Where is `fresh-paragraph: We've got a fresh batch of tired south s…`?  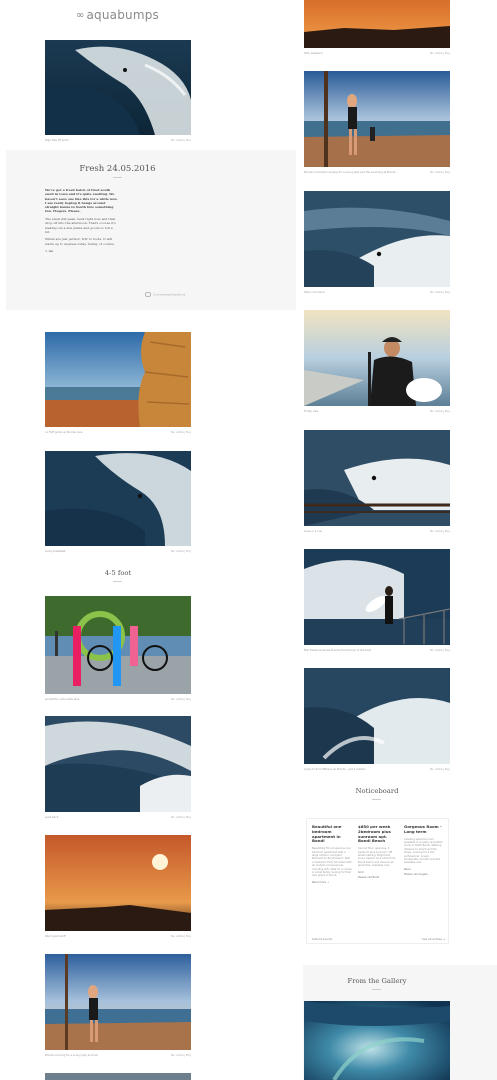
fresh-paragraph: We've got a fresh batch of tired south s… is located at coordinates (81, 201).